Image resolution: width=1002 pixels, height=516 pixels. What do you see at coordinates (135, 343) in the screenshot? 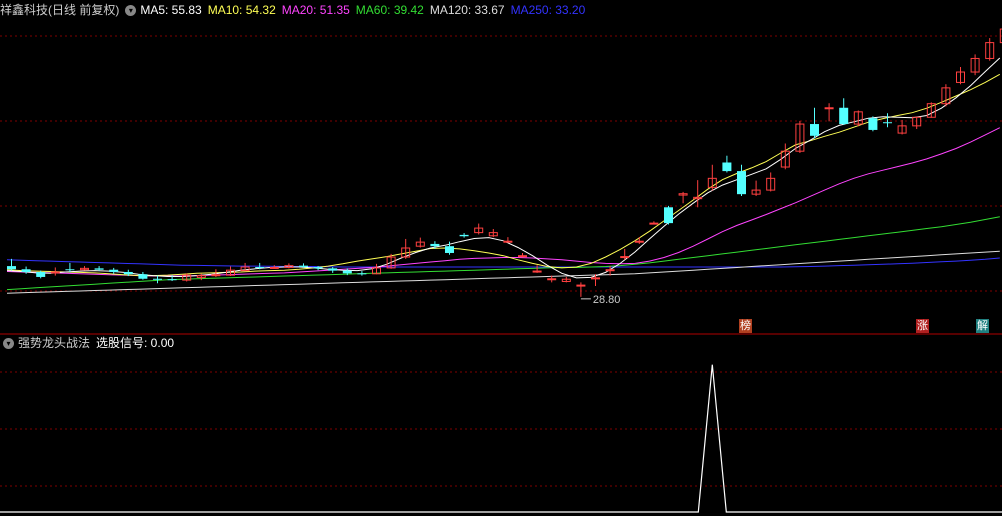
I see `signal-value: 选股信号: 0.00` at bounding box center [135, 343].